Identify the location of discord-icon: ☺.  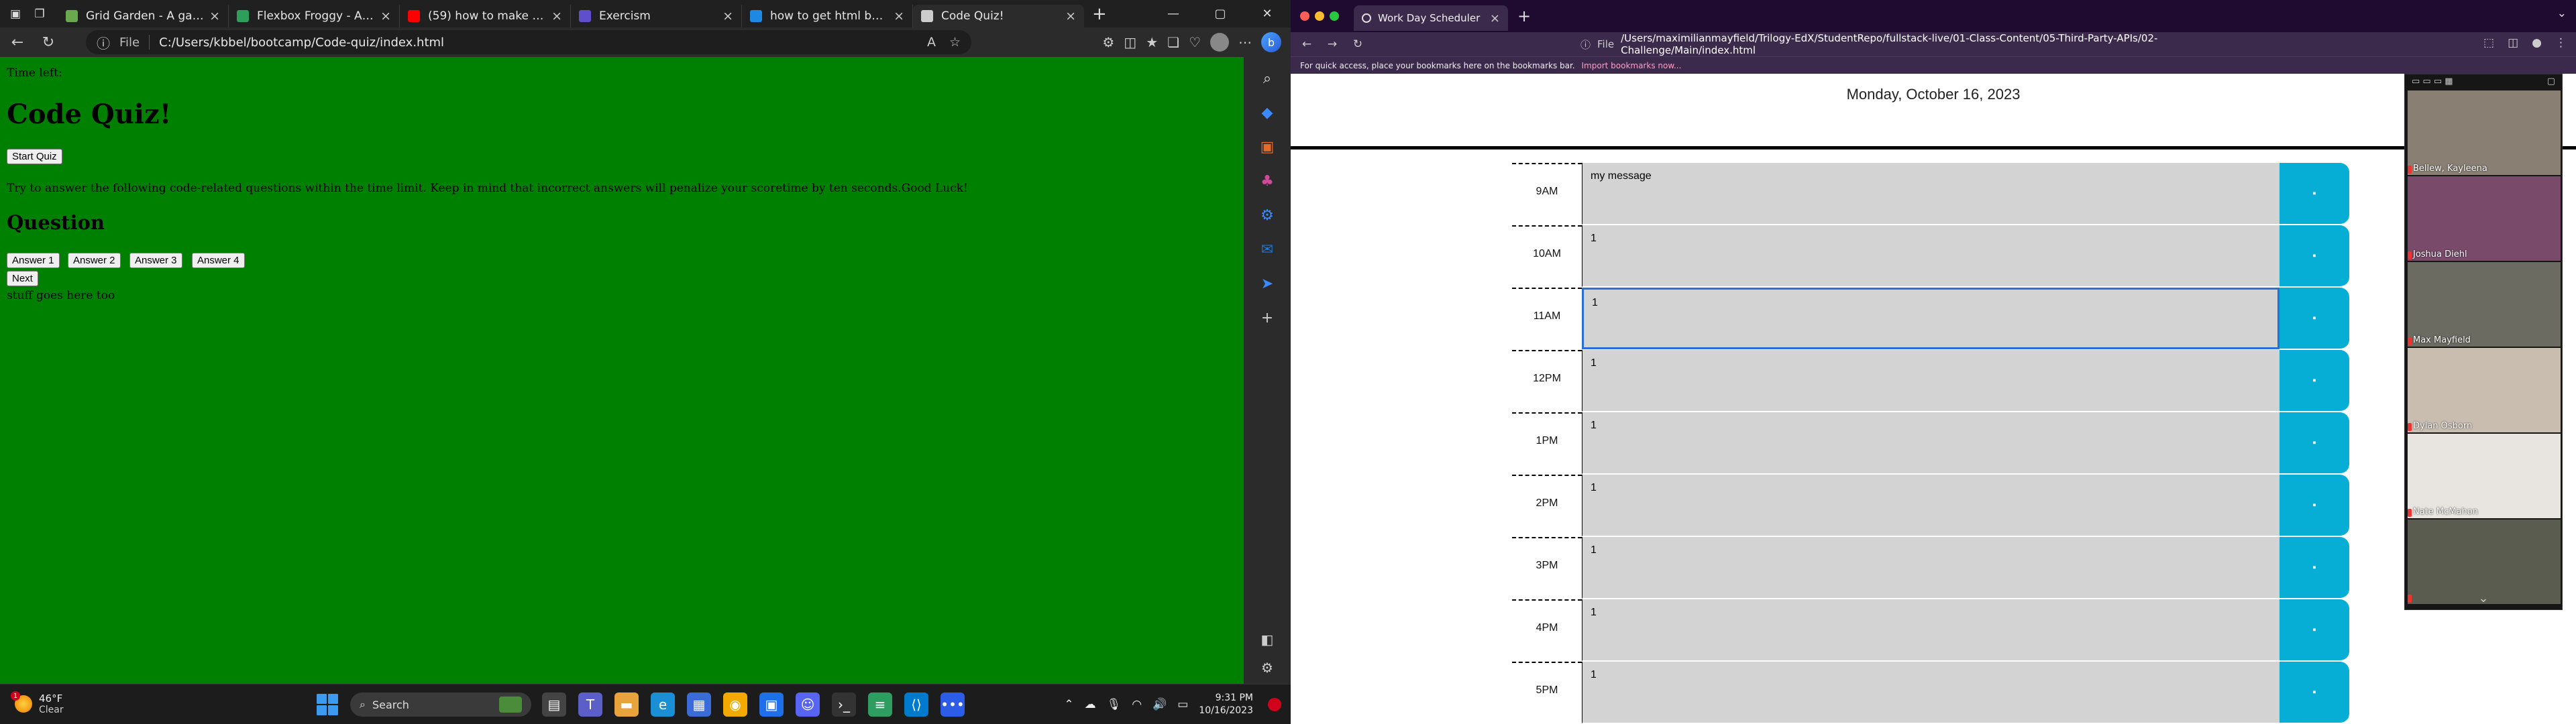
(808, 704).